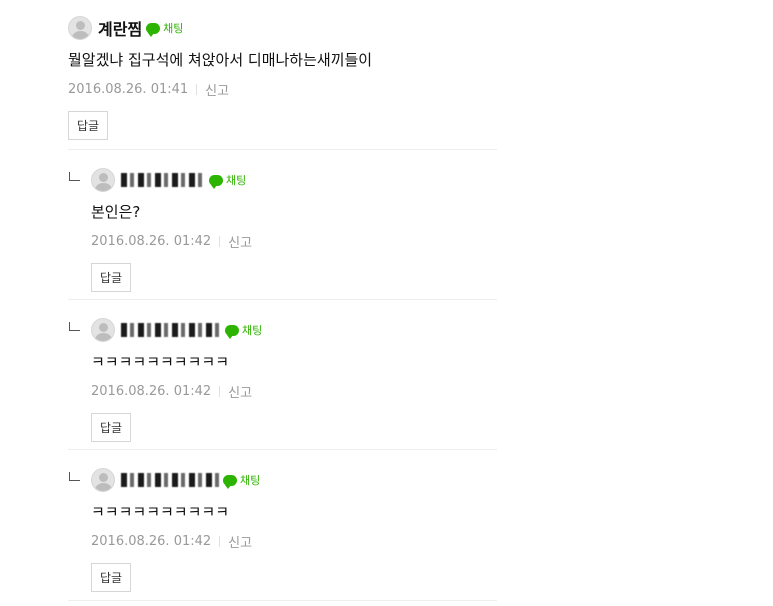  I want to click on comment-header: 계란찜 채팅, so click(282, 28).